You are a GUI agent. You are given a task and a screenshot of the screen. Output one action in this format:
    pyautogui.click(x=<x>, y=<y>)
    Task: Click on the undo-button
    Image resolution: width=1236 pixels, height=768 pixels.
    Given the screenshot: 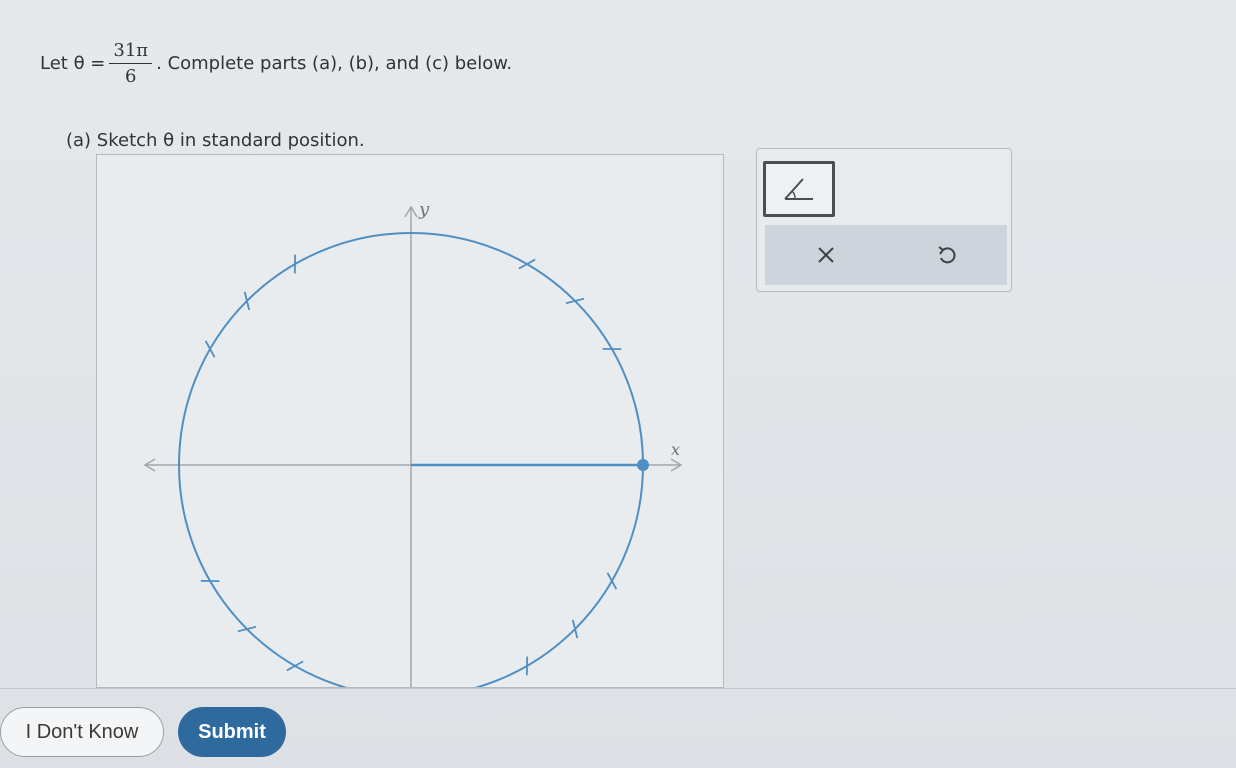 What is the action you would take?
    pyautogui.click(x=946, y=255)
    